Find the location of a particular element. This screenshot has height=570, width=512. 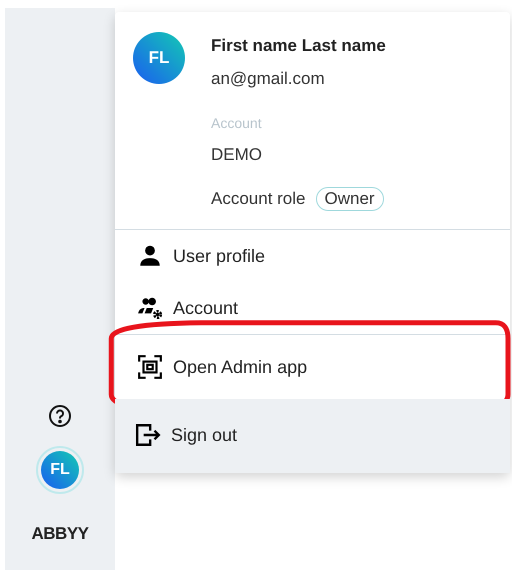

menu-item: User profile is located at coordinates (312, 256).